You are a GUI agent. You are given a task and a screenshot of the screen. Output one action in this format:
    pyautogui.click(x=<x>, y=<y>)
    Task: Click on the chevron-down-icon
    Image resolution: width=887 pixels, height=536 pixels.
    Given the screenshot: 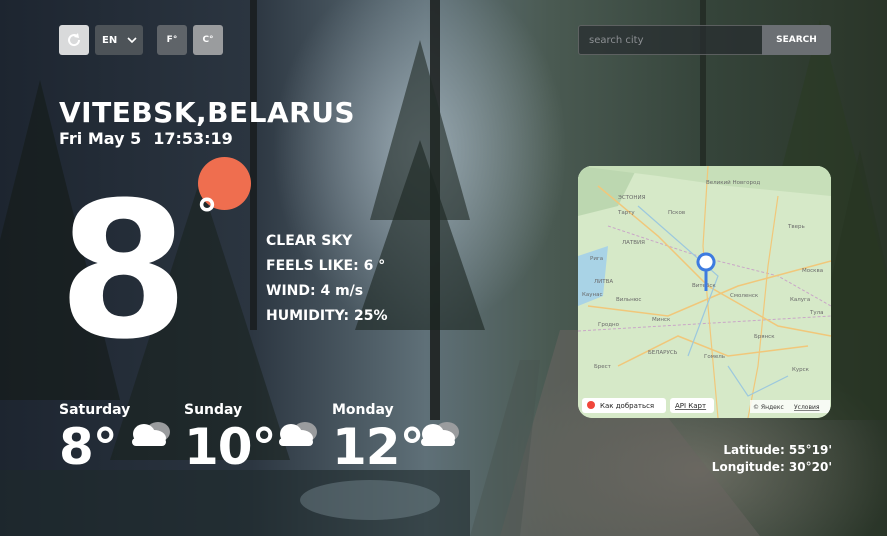 What is the action you would take?
    pyautogui.click(x=132, y=40)
    